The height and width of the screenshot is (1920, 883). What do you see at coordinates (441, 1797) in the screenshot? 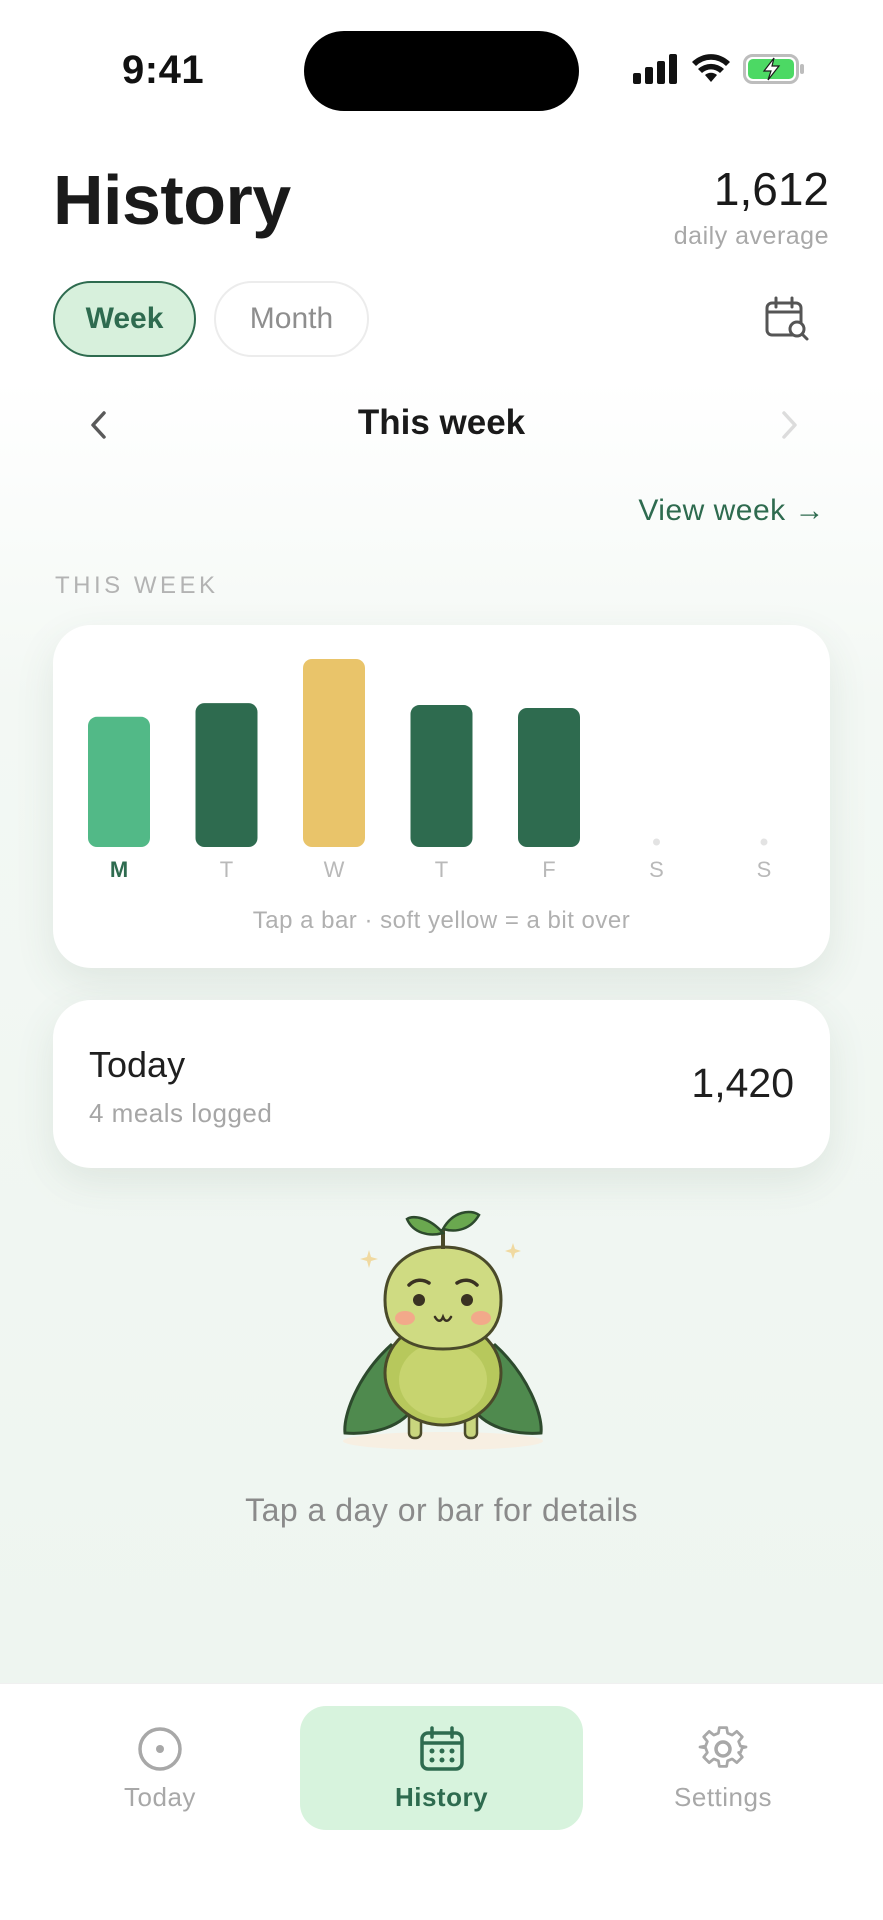
I see `tab-history-label: History` at bounding box center [441, 1797].